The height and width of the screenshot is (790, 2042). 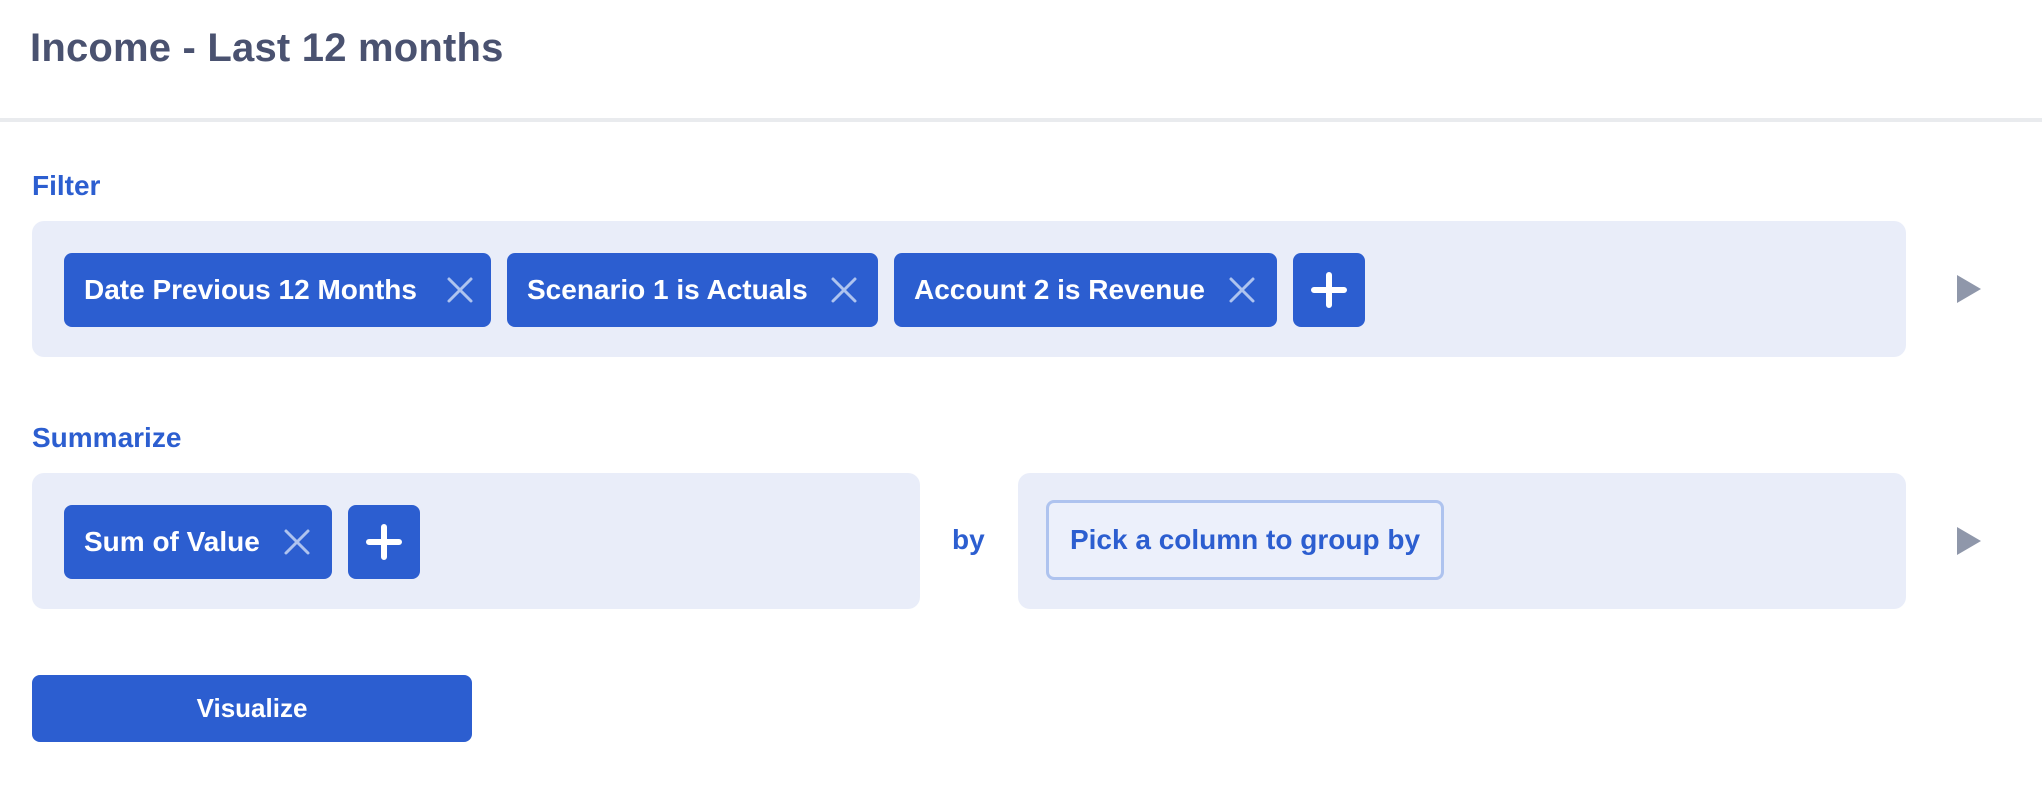 I want to click on filter-chip-label: Date Previous 12 Months, so click(x=250, y=289).